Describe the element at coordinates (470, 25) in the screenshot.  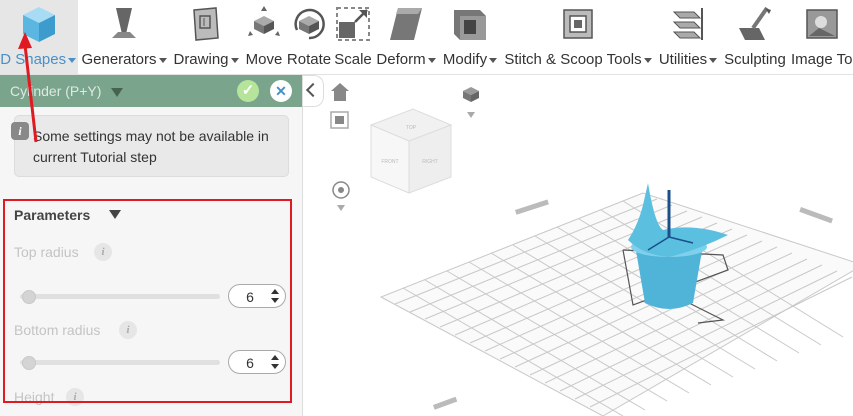
I see `modify-icon` at that location.